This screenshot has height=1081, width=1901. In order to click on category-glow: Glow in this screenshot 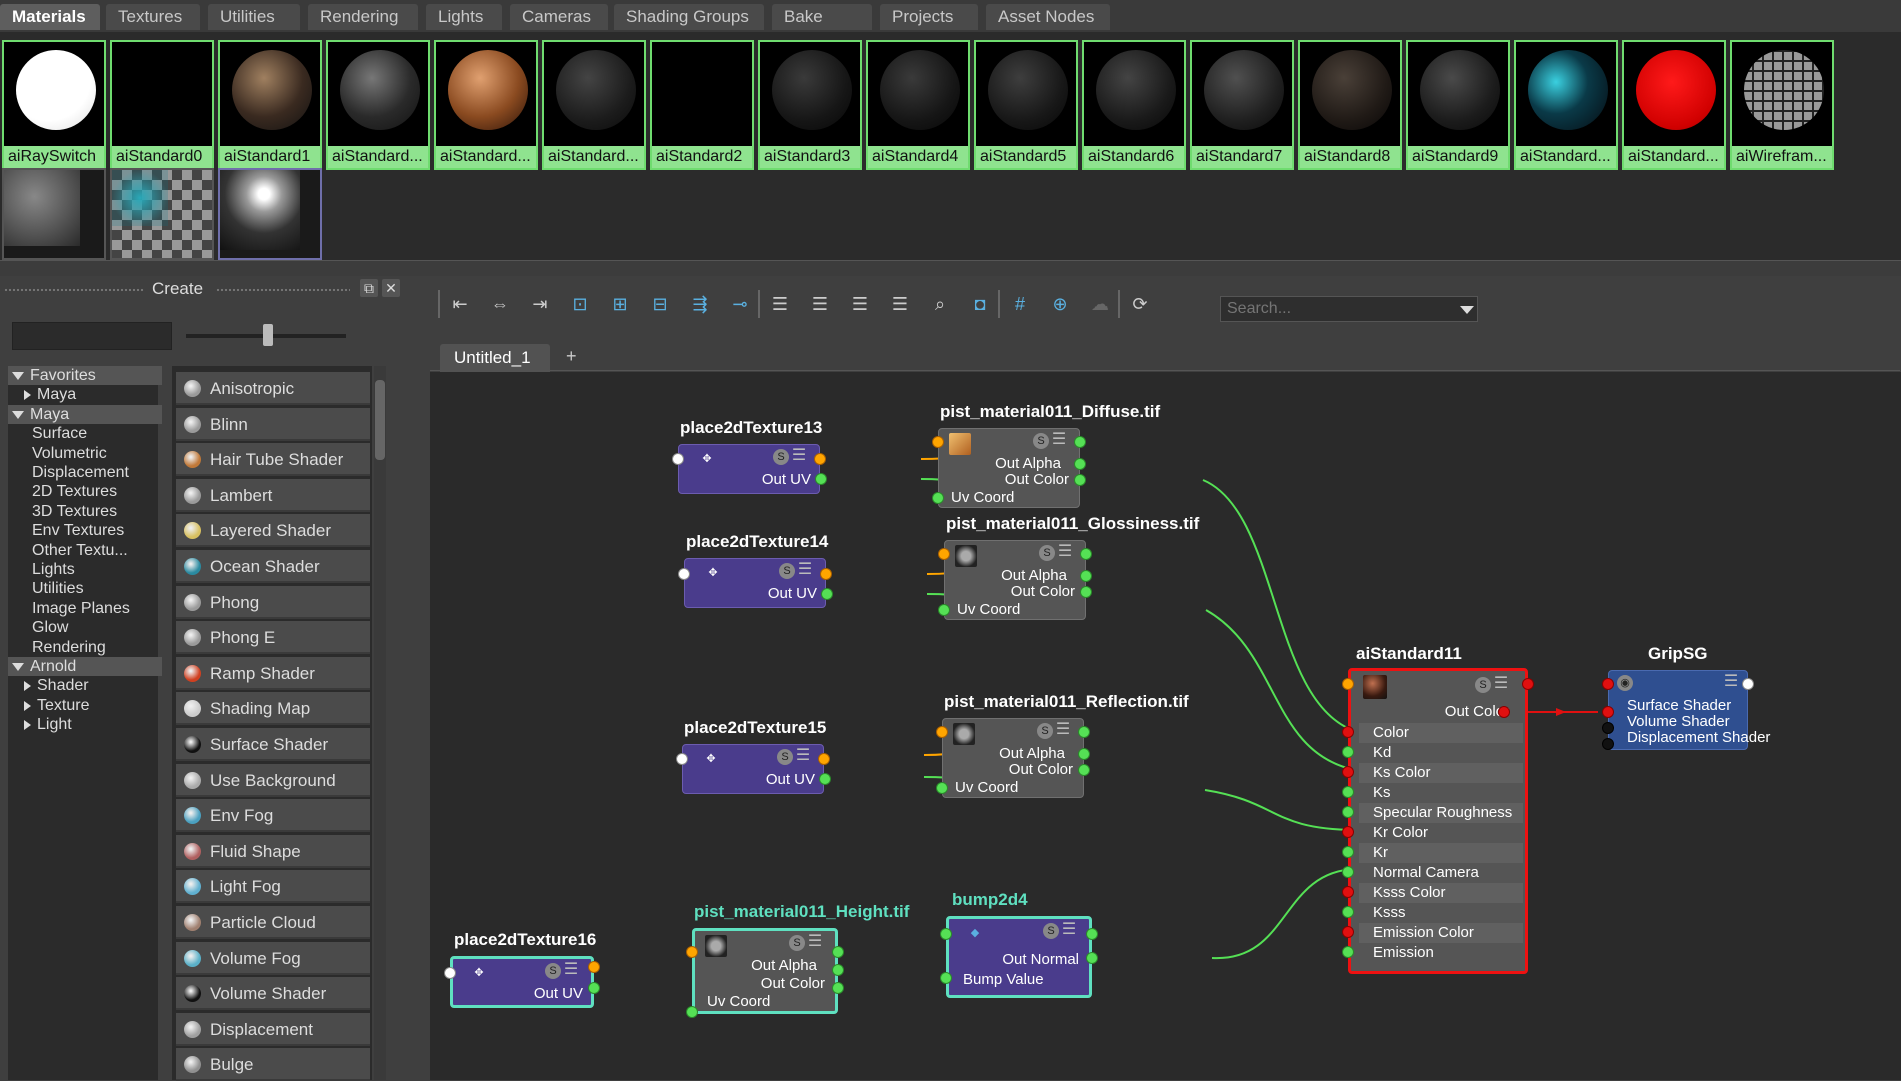, I will do `click(95, 627)`.